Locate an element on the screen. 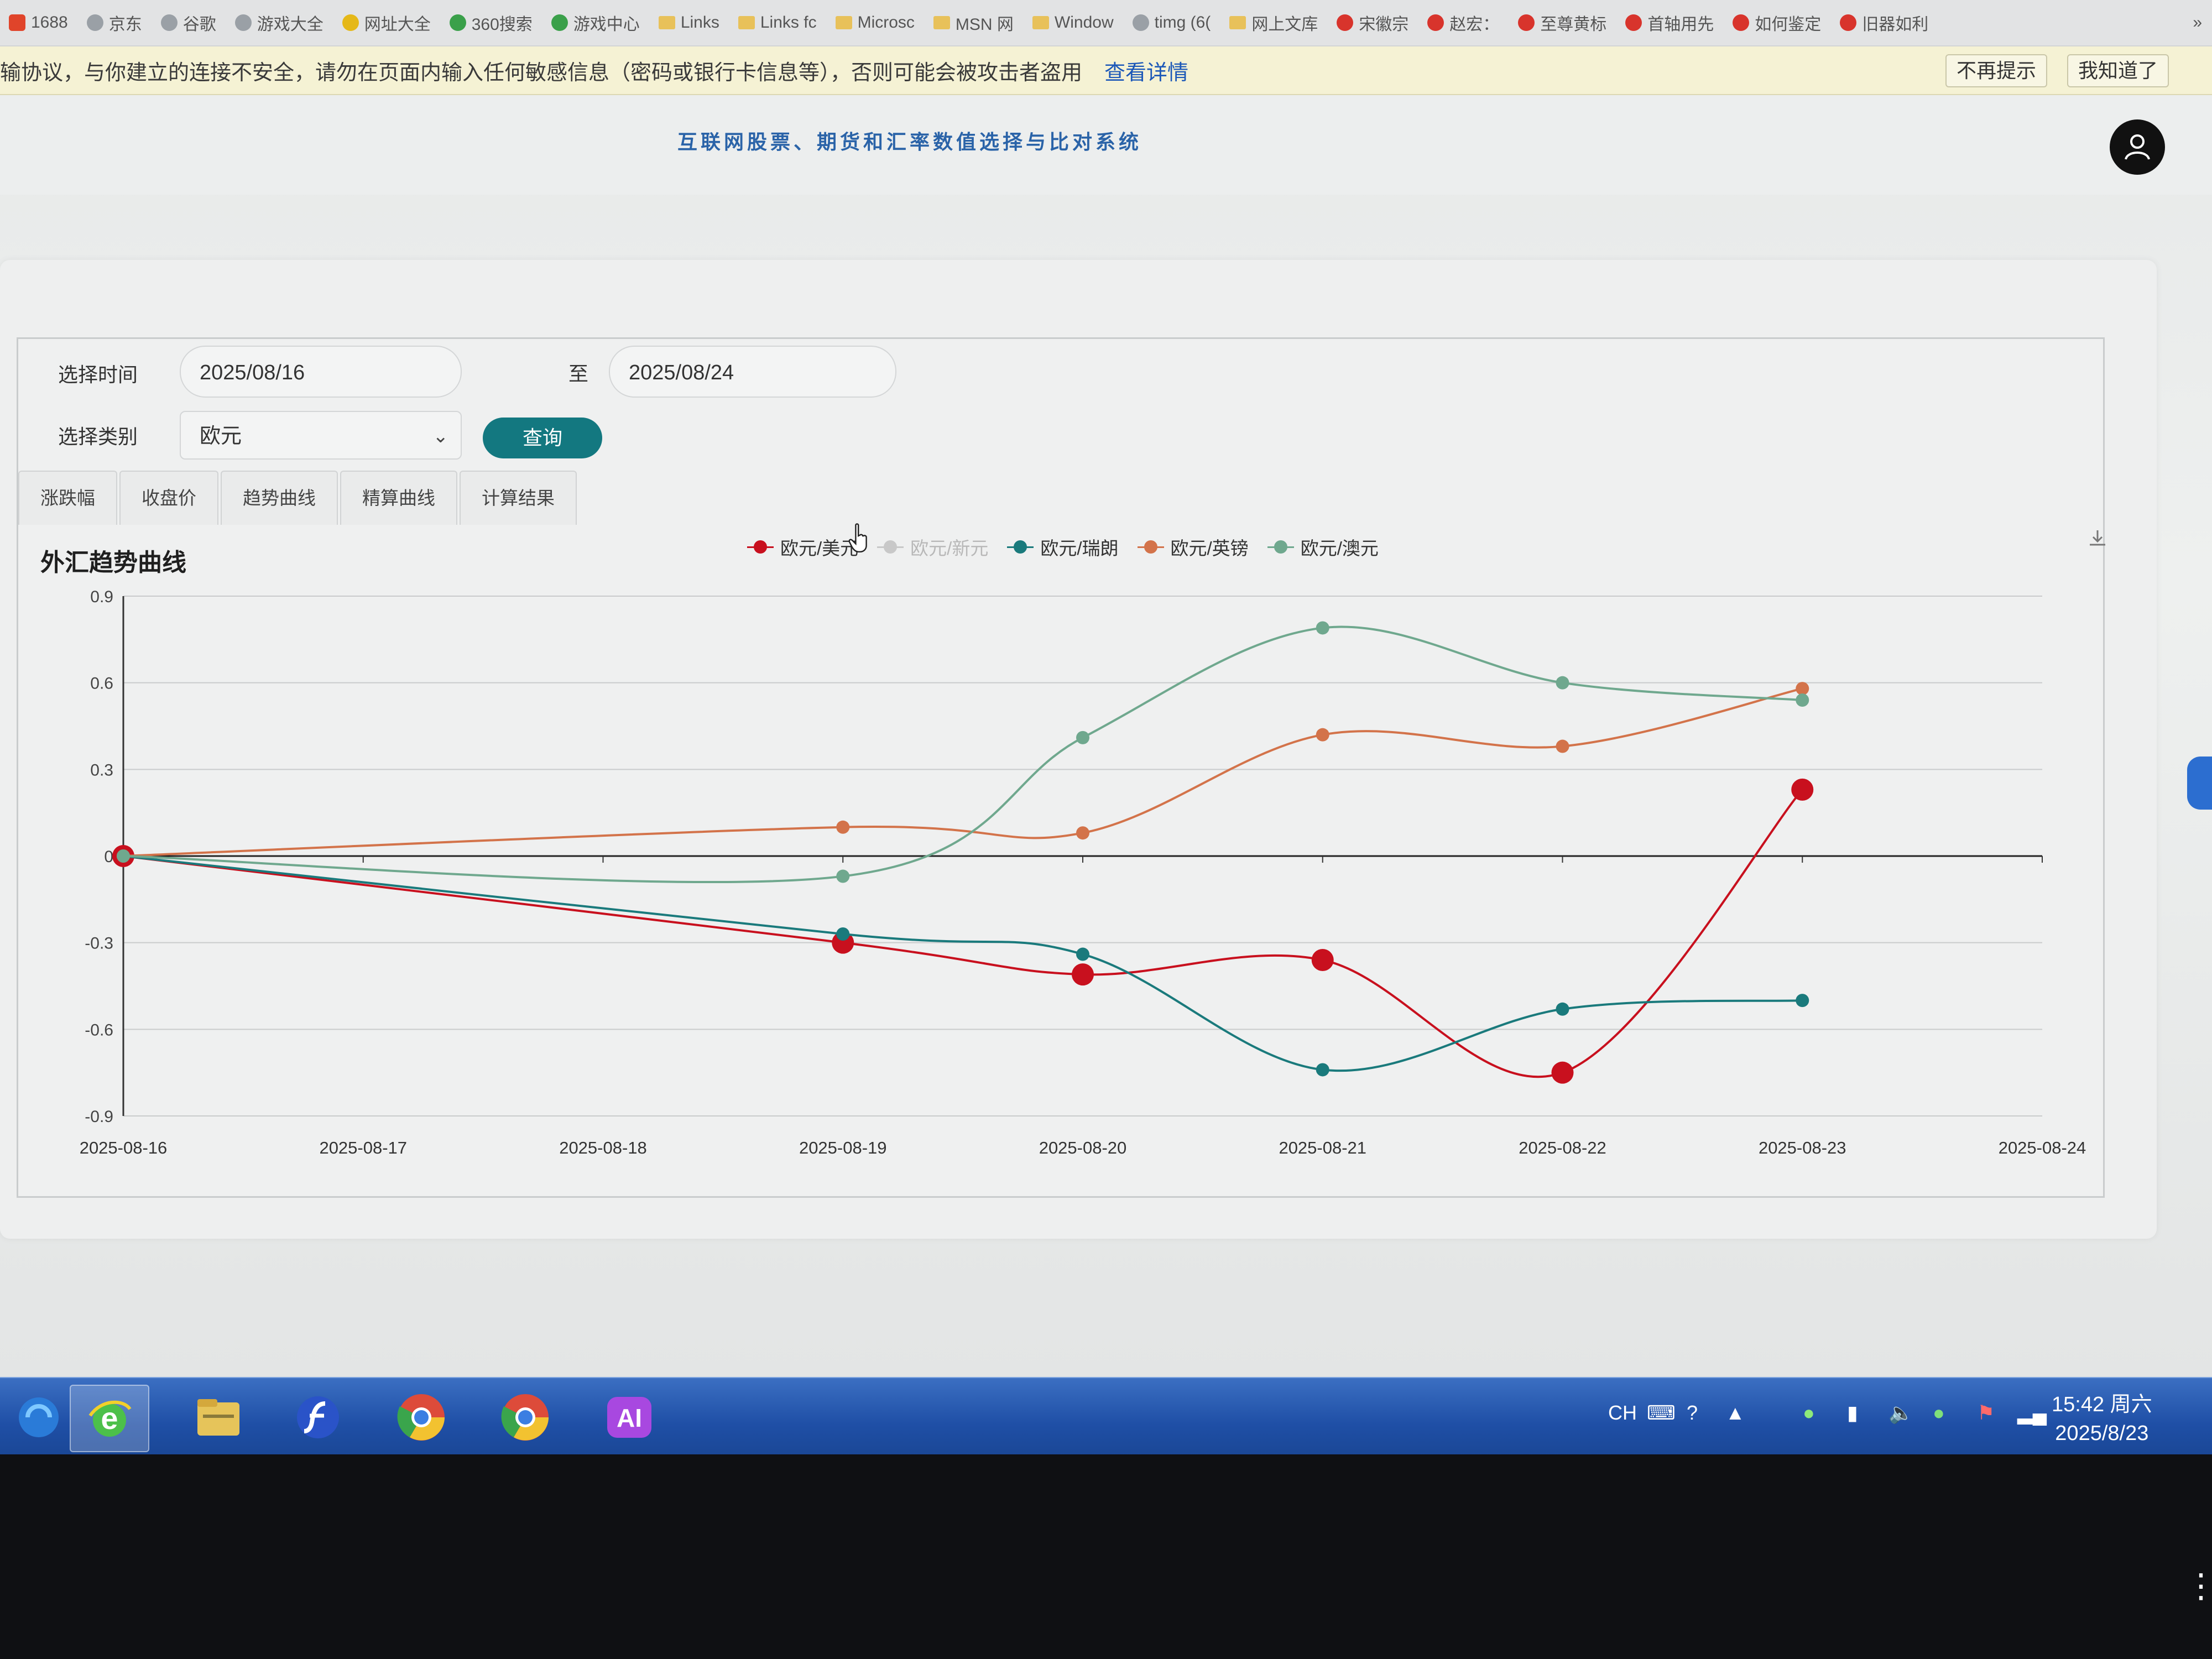  clock: 15:42 周六 2025/8/23 is located at coordinates (2102, 1419).